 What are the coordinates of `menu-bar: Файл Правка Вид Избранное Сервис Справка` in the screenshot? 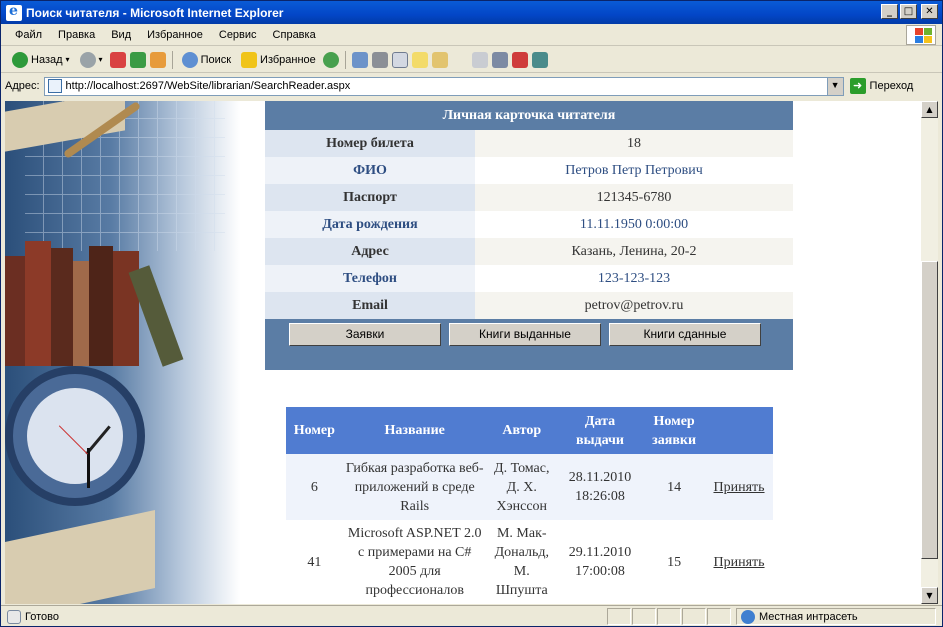 It's located at (471, 35).